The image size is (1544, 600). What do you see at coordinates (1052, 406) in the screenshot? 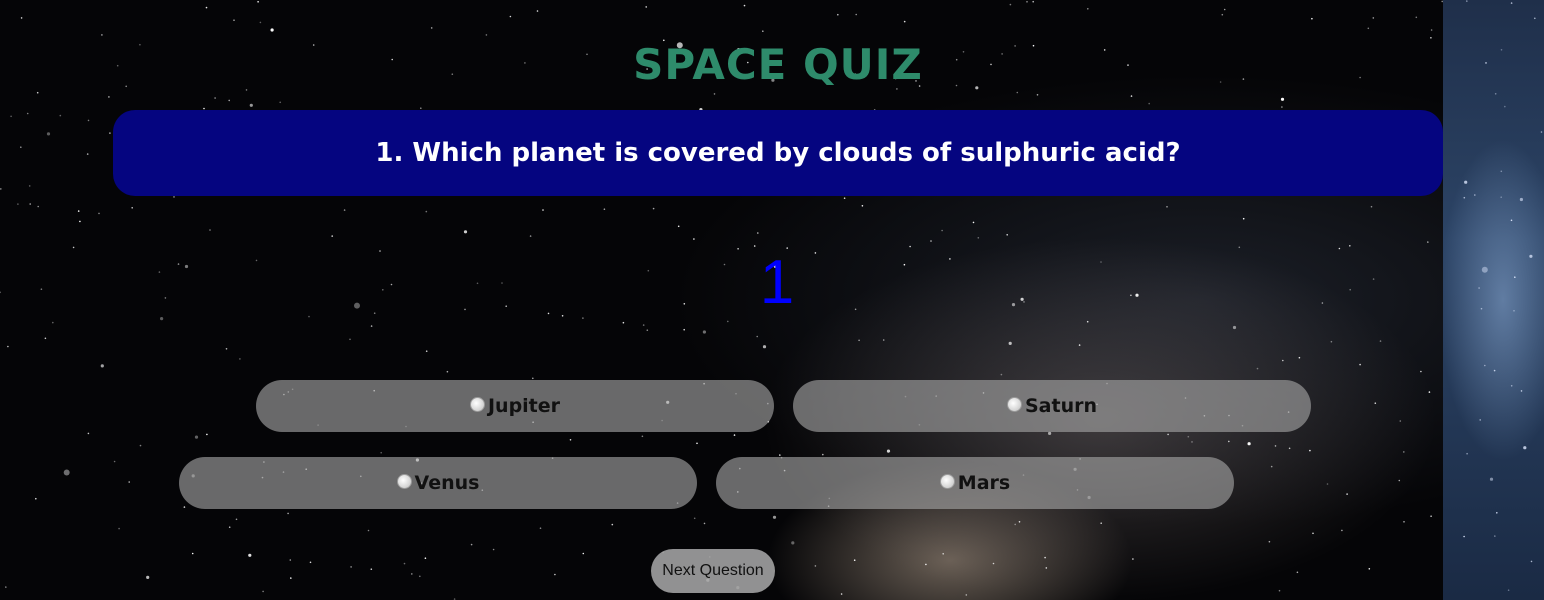
I see `option-saturn: Saturn` at bounding box center [1052, 406].